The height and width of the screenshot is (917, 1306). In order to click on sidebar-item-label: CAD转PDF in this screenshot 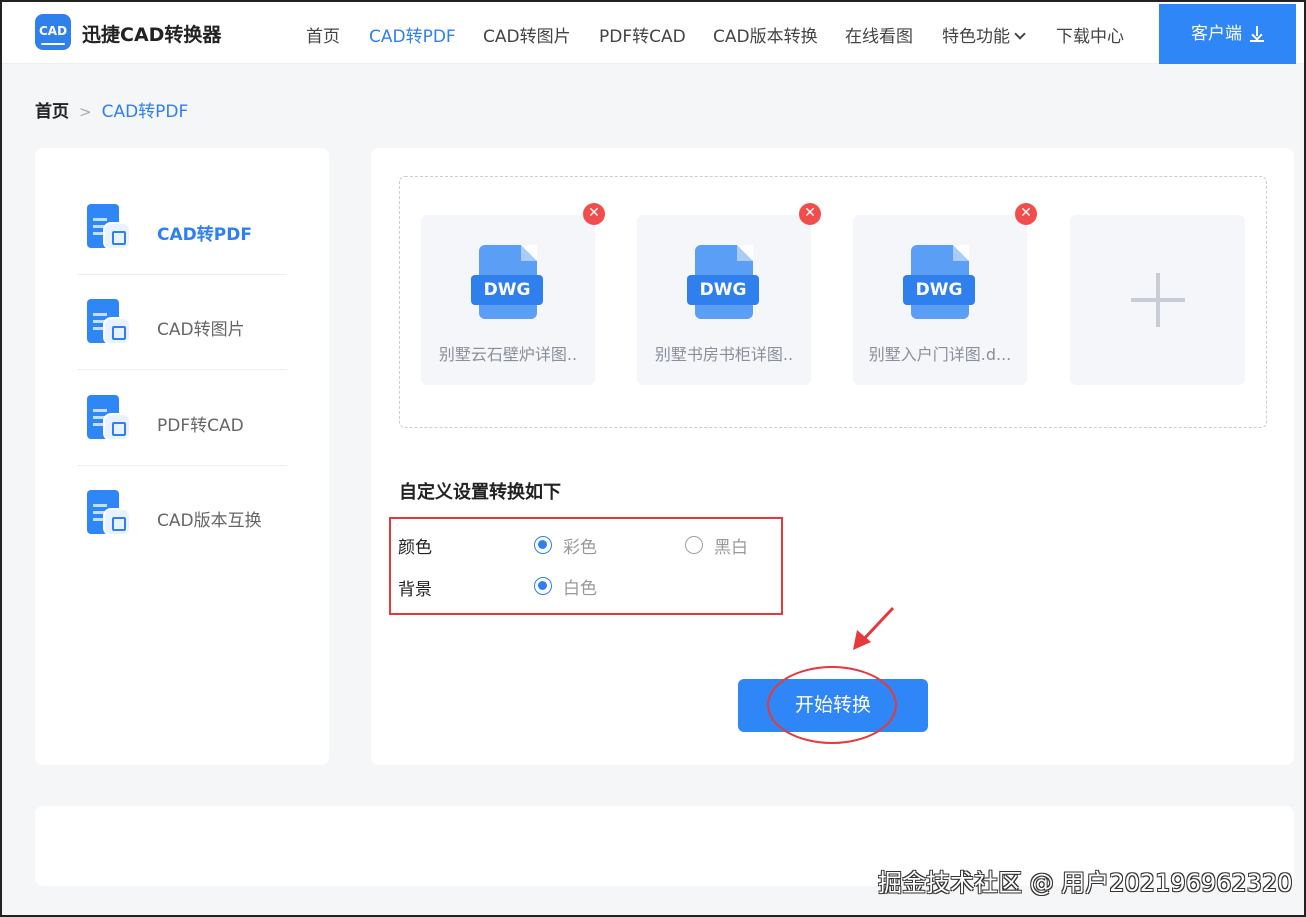, I will do `click(204, 235)`.